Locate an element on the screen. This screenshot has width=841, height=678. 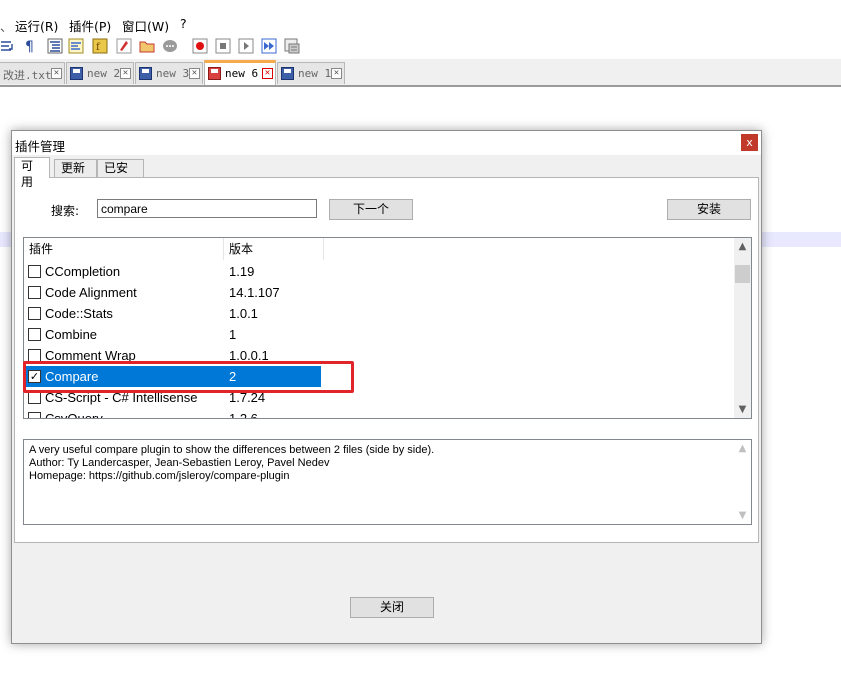
plugin-version: 1 is located at coordinates (233, 334).